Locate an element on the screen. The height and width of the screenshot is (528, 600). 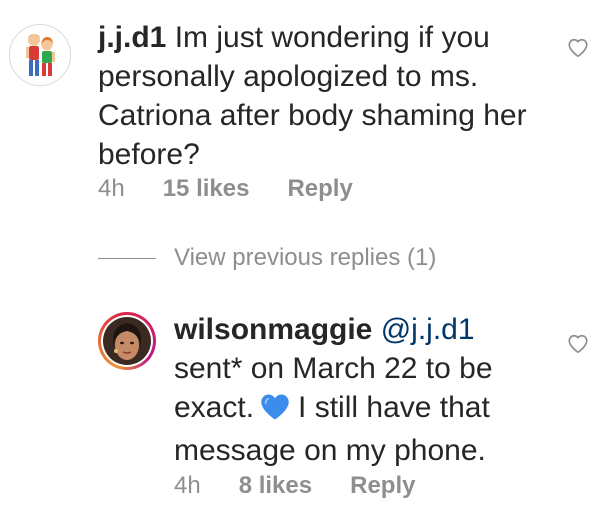
comment-username: j.j.d1 is located at coordinates (132, 37).